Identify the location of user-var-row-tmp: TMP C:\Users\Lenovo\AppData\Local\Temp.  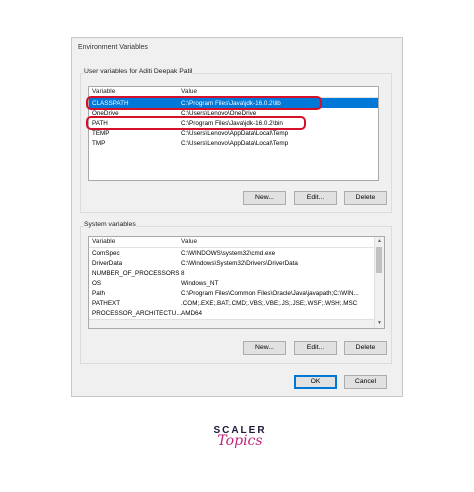
(233, 143).